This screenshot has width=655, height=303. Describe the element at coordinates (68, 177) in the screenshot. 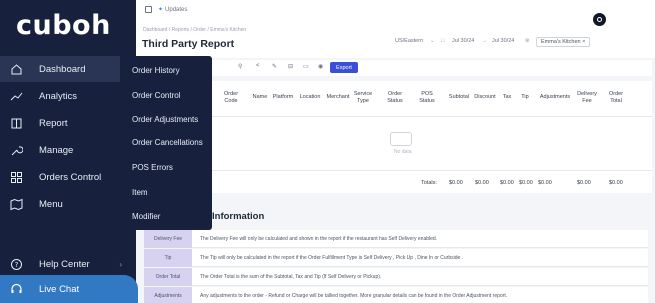

I see `sidebar-item-orders-control: Orders Control` at that location.